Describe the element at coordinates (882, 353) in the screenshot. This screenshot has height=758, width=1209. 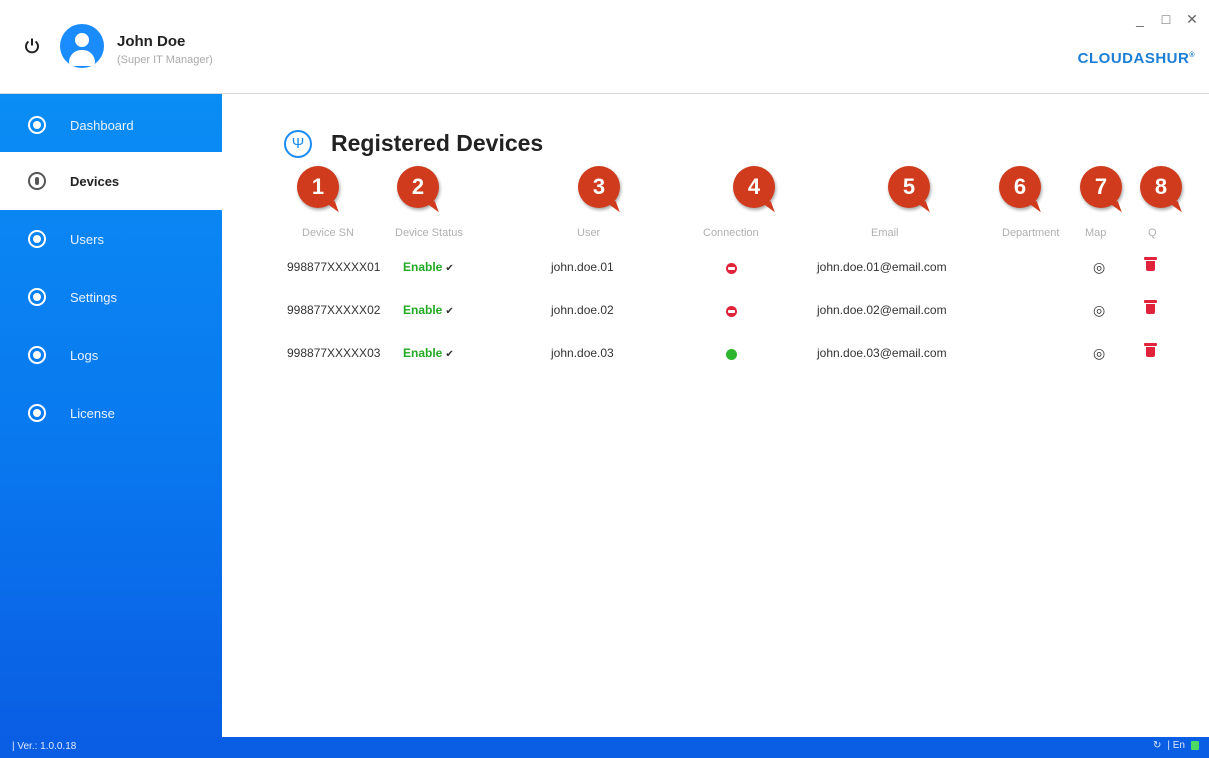
I see `device-email: john.doe.03@email.com` at that location.